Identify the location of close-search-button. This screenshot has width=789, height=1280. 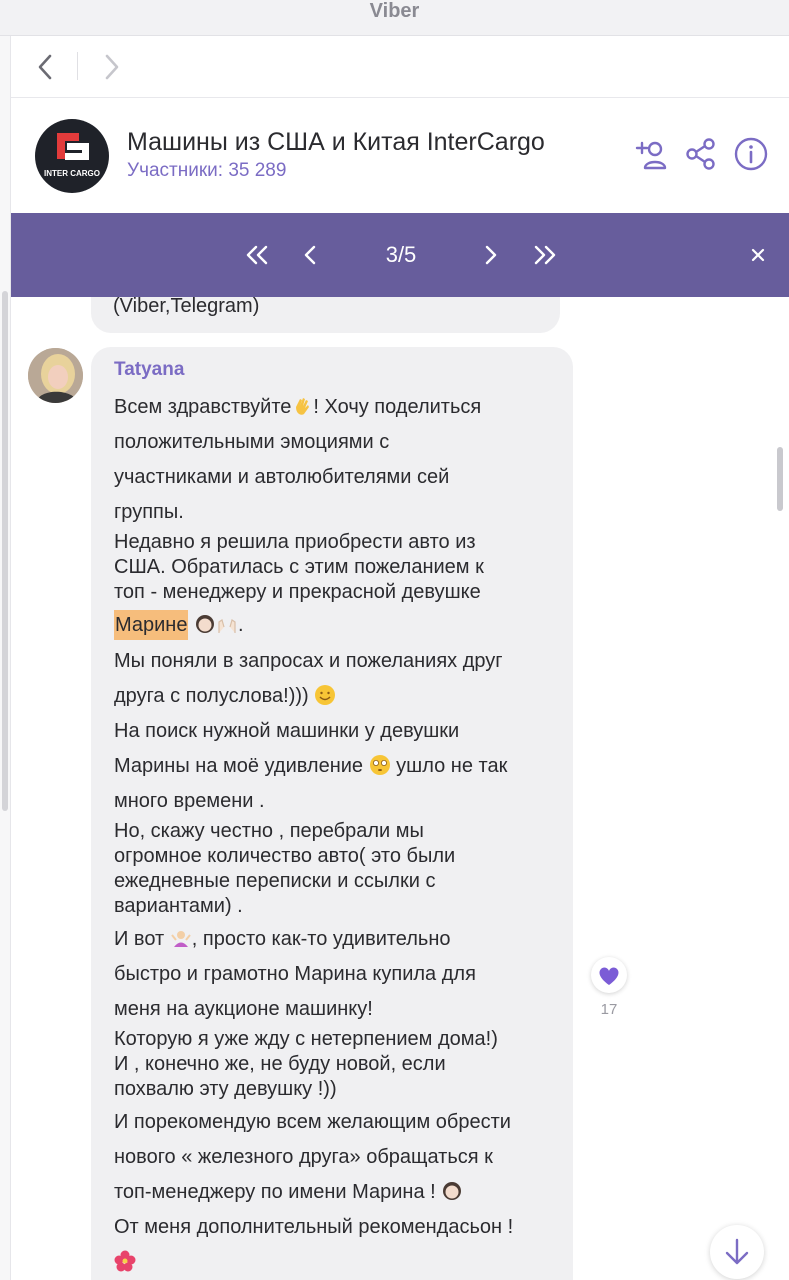
(758, 255).